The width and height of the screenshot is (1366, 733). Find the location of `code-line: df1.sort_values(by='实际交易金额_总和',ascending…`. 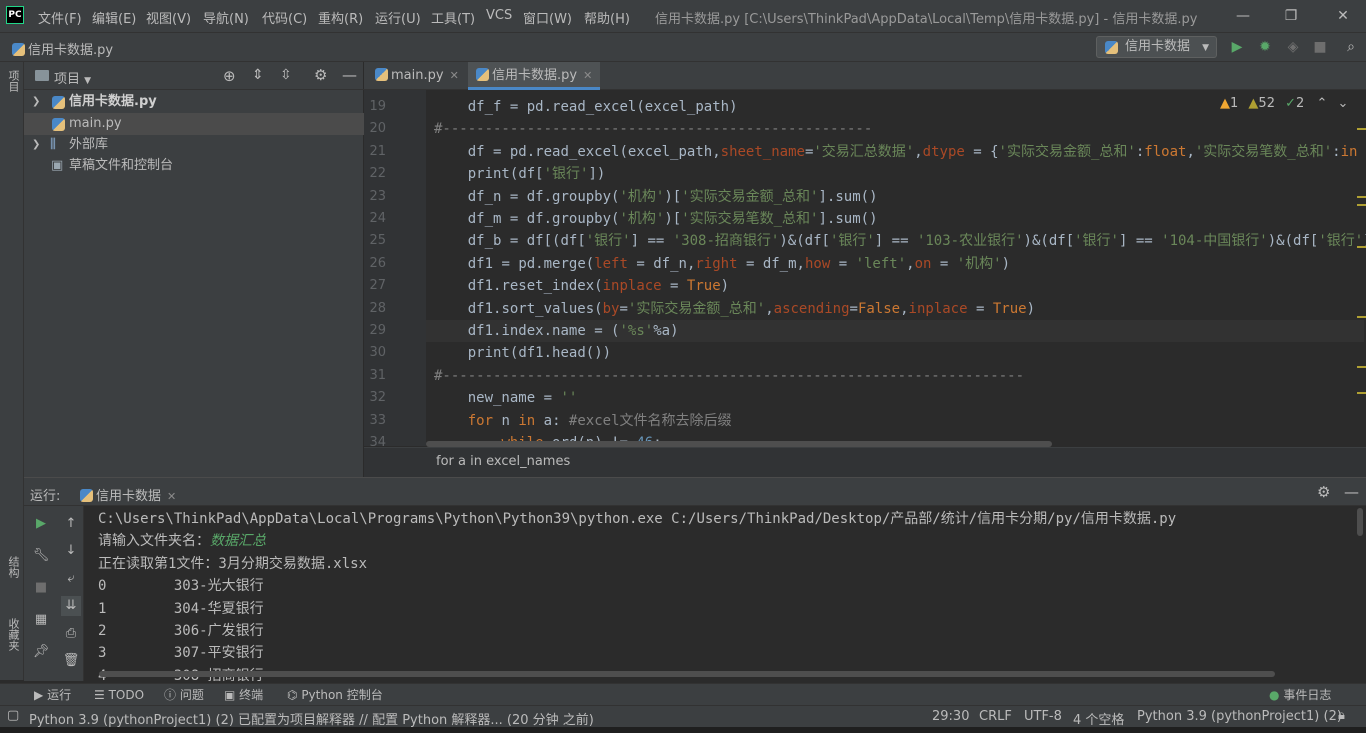

code-line: df1.sort_values(by='实际交易金额_总和',ascending… is located at coordinates (751, 308).